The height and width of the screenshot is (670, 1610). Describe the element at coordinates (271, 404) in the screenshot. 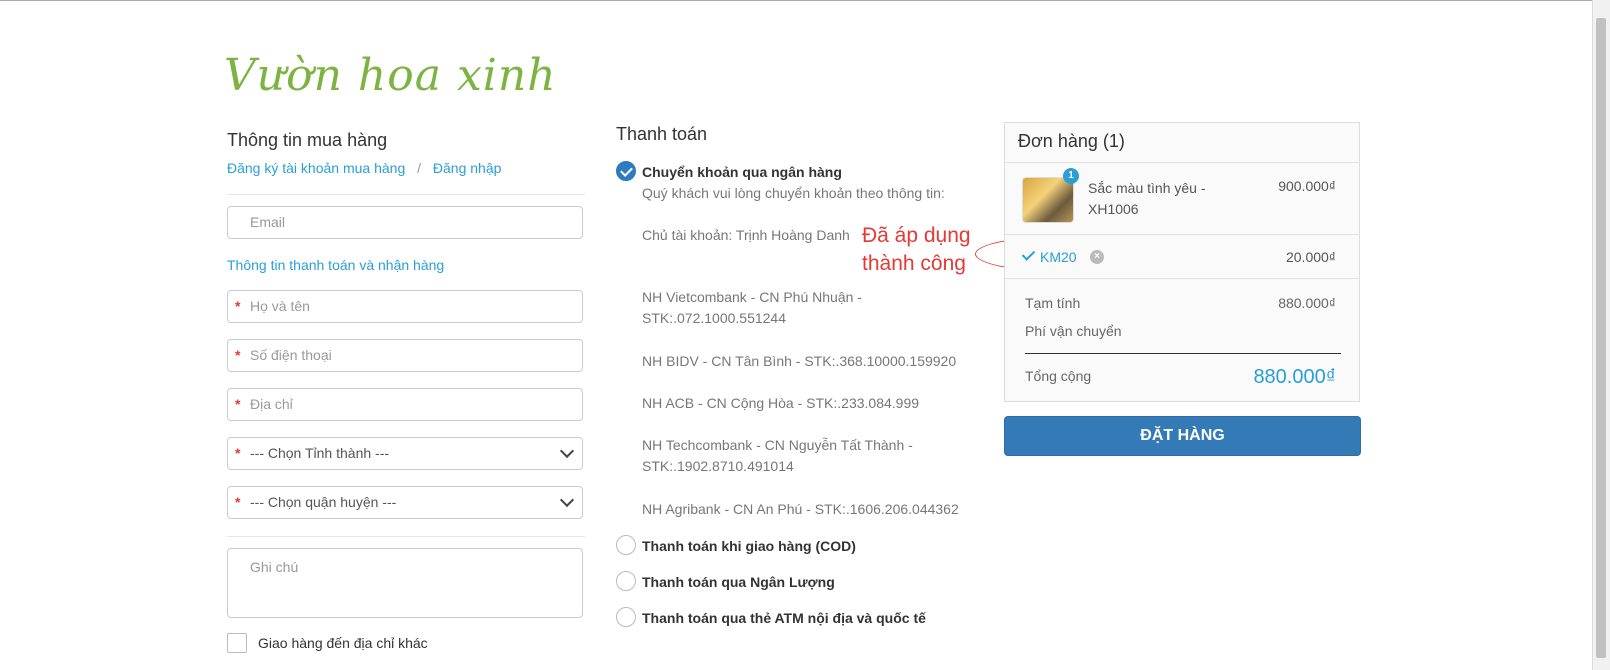

I see `address-placeholder: Địa chỉ` at that location.